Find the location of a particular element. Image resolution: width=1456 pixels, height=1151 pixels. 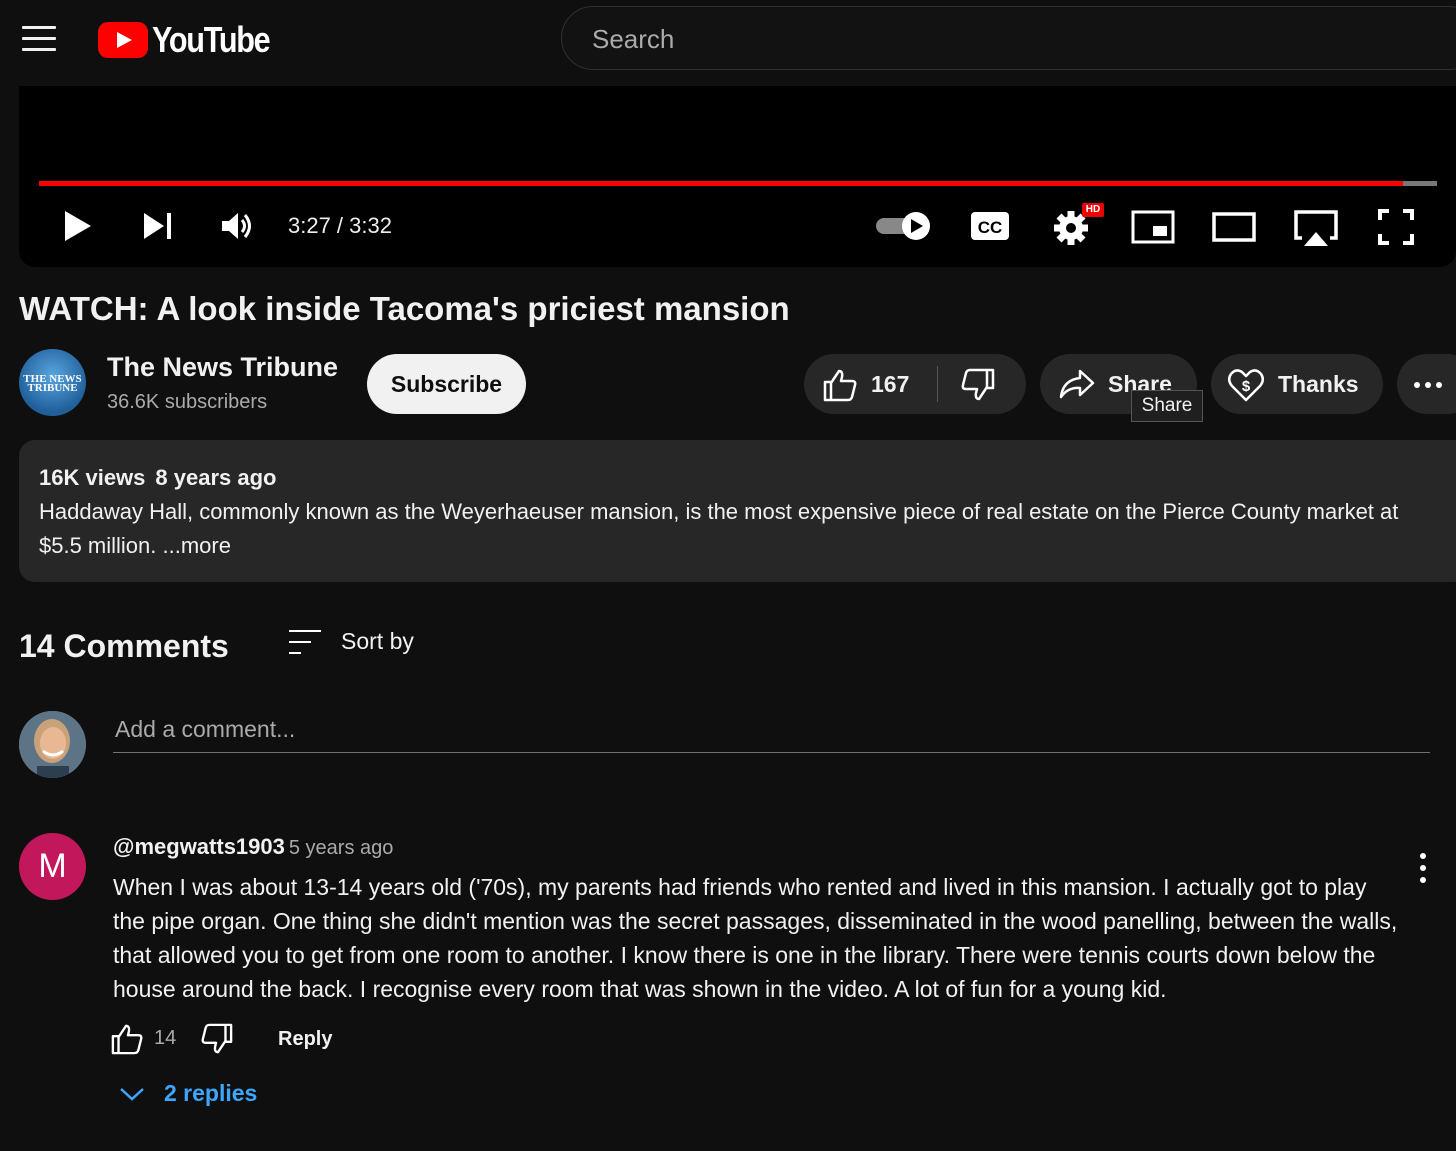

user-avatar is located at coordinates (52, 744).